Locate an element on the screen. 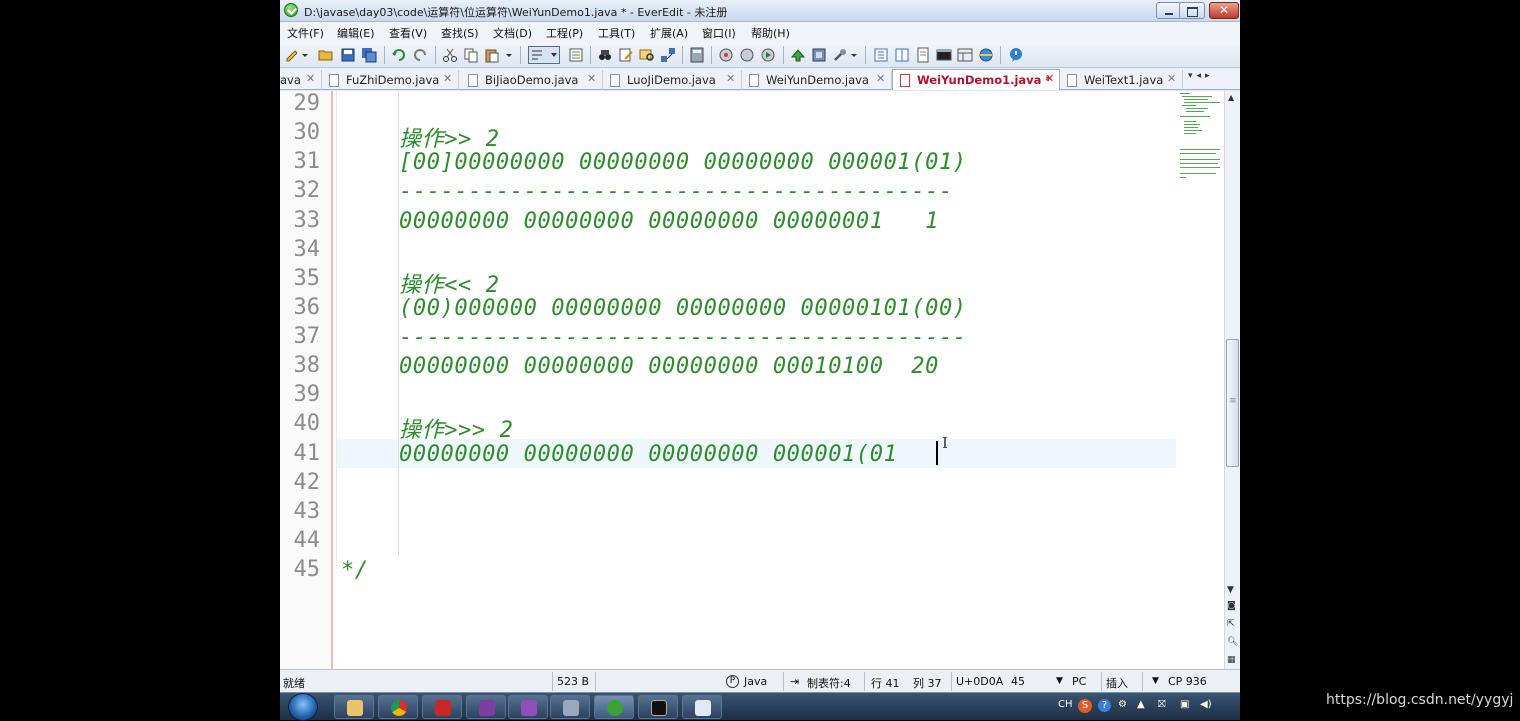 The height and width of the screenshot is (721, 1520). scrollbar-thumb is located at coordinates (1232, 403).